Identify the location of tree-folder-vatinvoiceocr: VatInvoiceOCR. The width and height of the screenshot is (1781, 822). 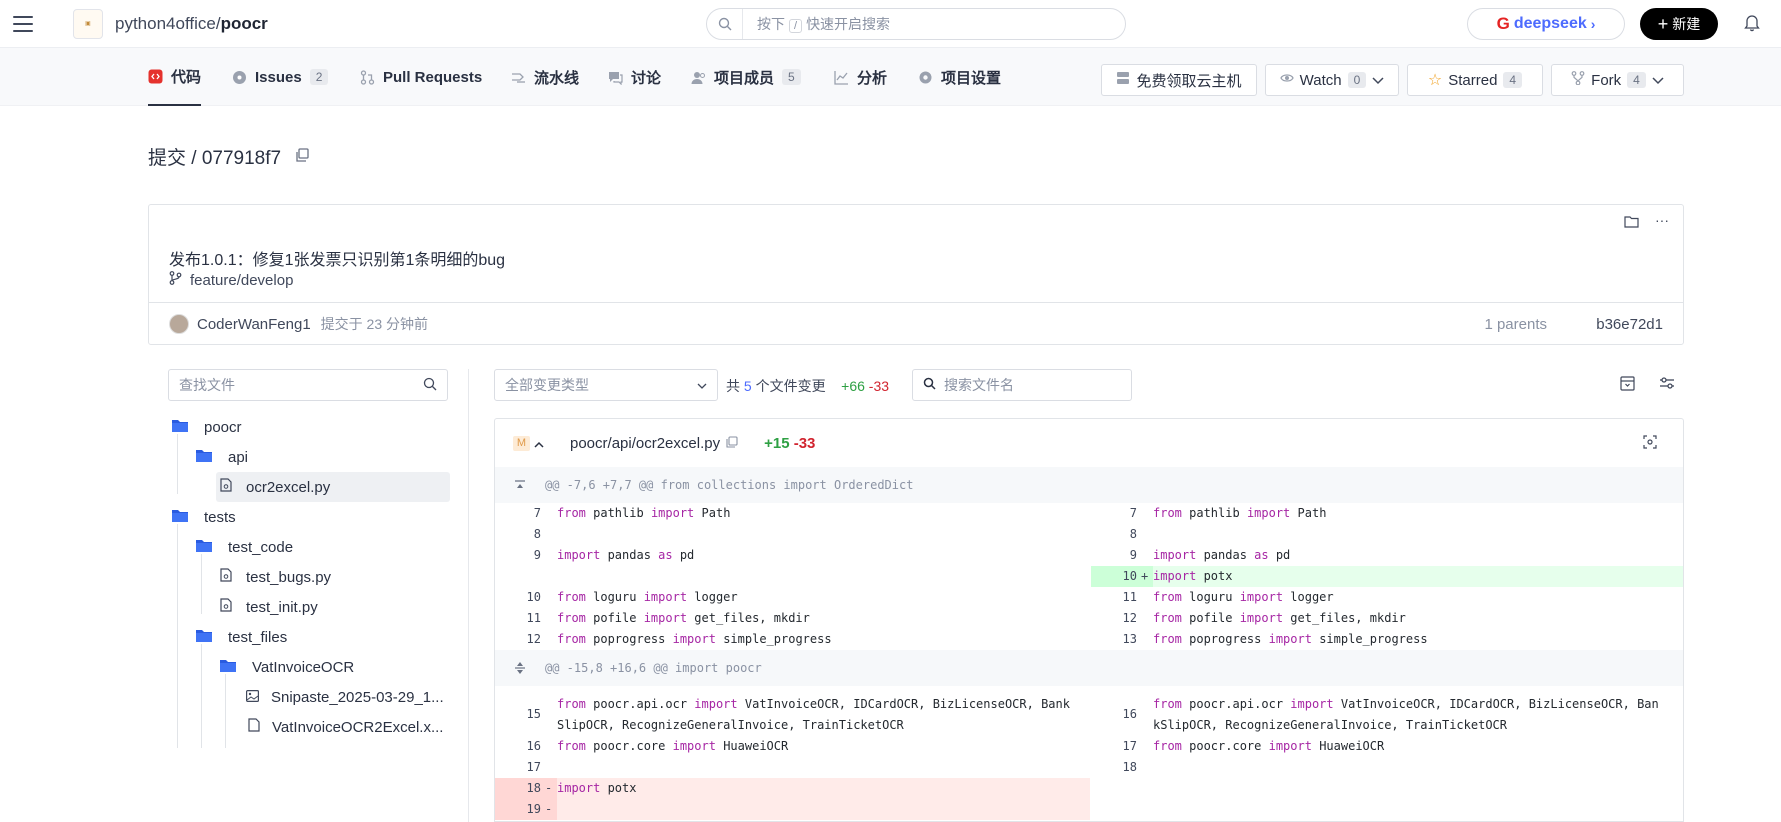
(287, 667).